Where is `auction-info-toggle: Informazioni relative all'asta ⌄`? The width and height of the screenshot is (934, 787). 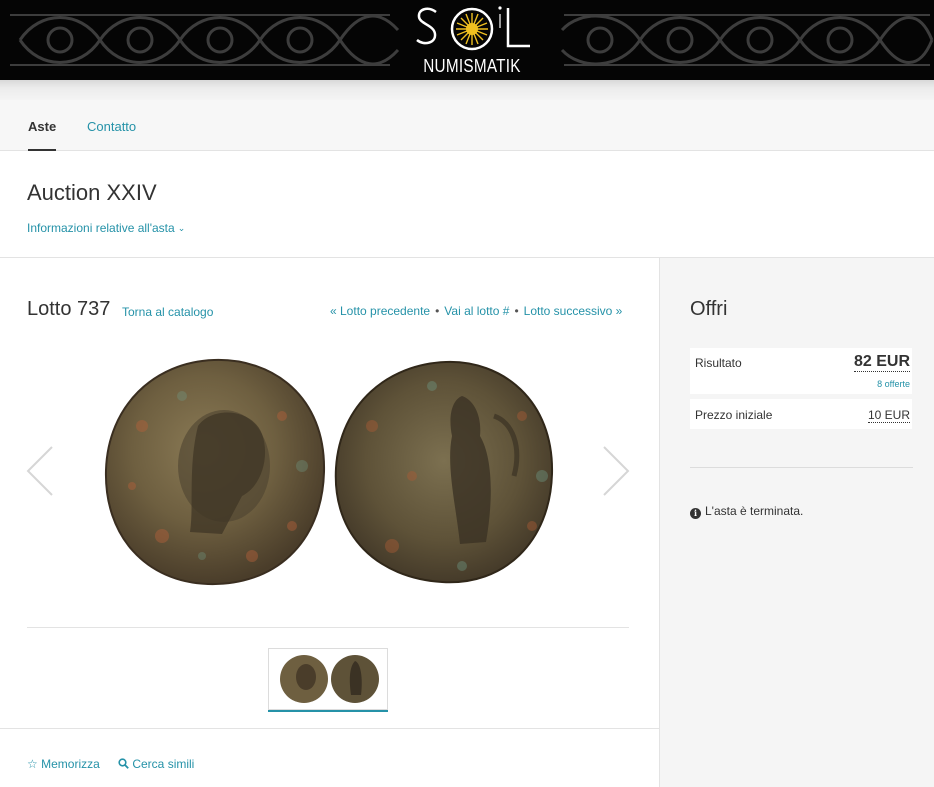 auction-info-toggle: Informazioni relative all'asta ⌄ is located at coordinates (106, 228).